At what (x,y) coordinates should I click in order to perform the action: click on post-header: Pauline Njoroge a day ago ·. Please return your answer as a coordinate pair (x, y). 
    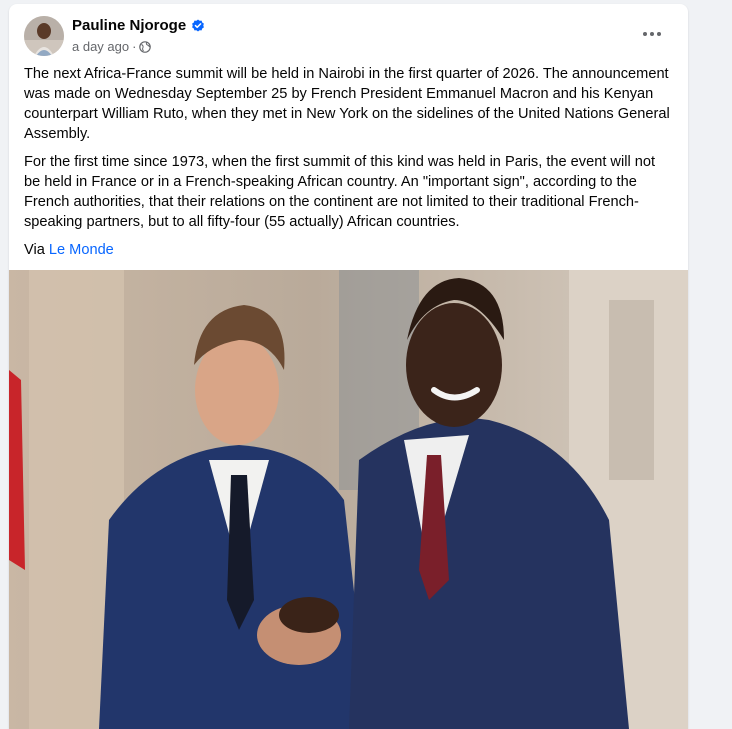
    Looking at the image, I should click on (348, 34).